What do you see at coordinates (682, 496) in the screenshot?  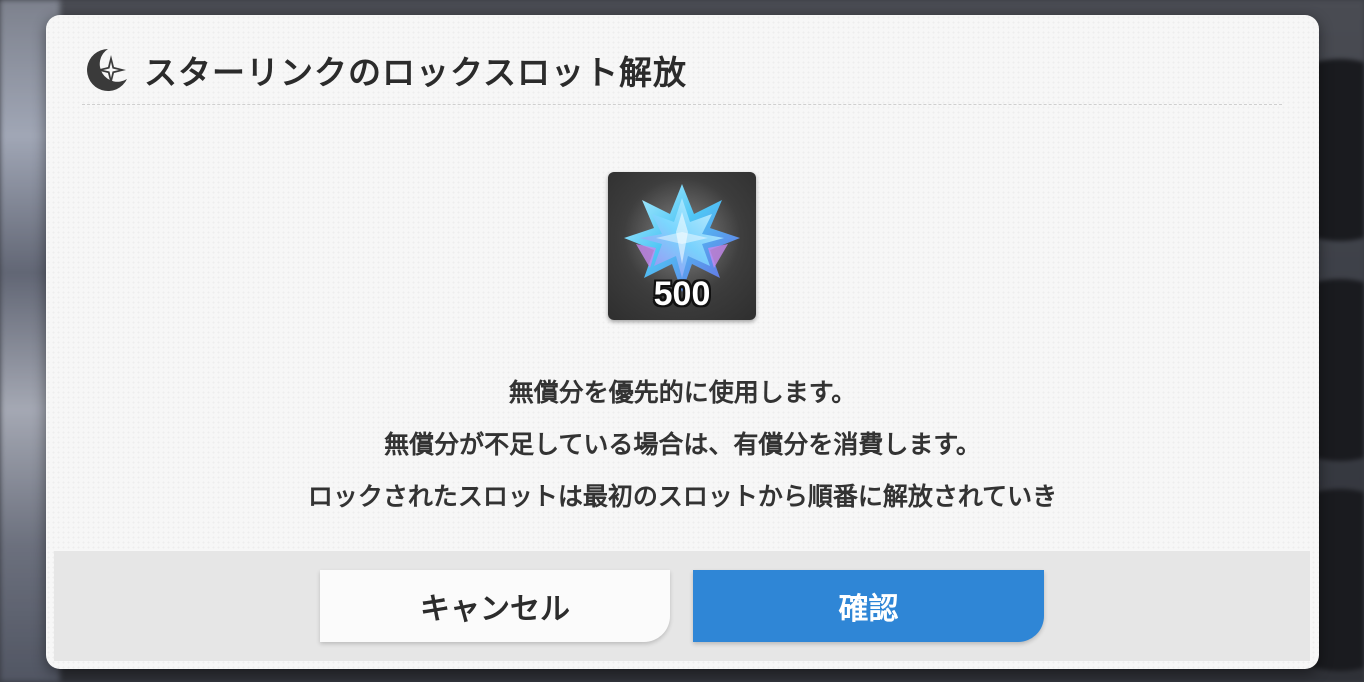 I see `message-line: ロックされたスロットは最初のスロットから順番に解放されていき` at bounding box center [682, 496].